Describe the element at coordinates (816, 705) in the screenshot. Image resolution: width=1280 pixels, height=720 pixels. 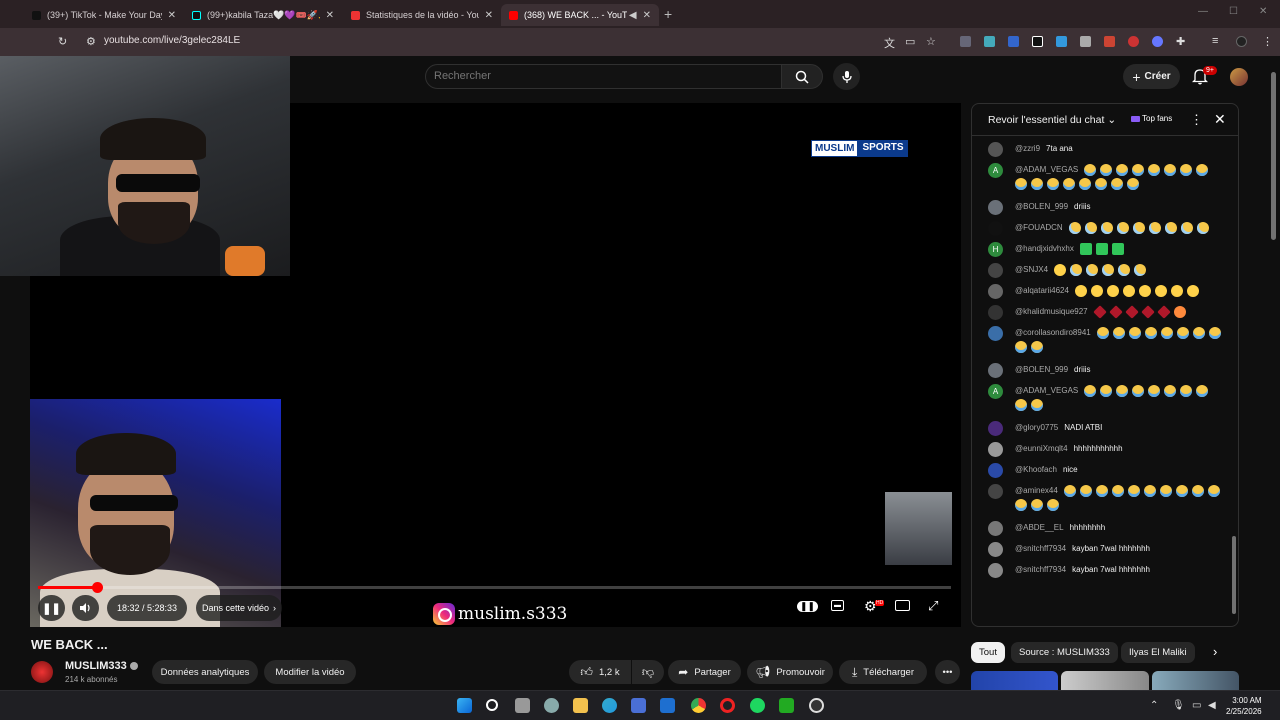
I see `obs-icon` at that location.